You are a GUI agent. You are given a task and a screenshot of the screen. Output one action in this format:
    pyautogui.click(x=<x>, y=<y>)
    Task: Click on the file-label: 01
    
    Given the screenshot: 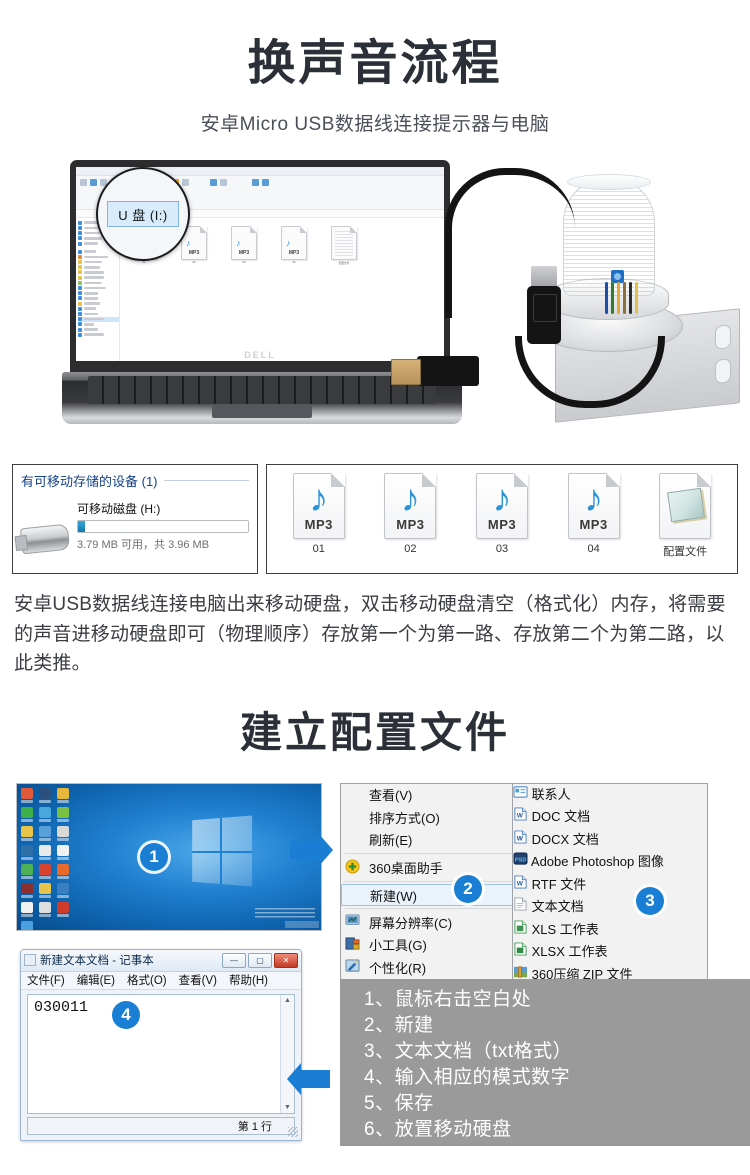 What is the action you would take?
    pyautogui.click(x=144, y=263)
    